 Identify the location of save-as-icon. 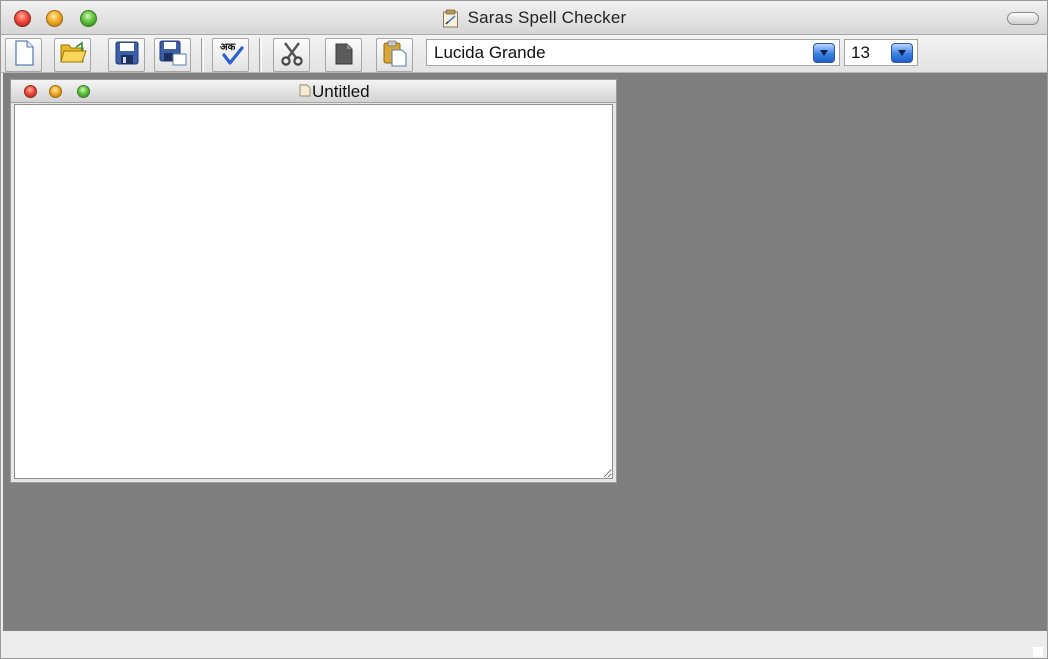
(173, 55).